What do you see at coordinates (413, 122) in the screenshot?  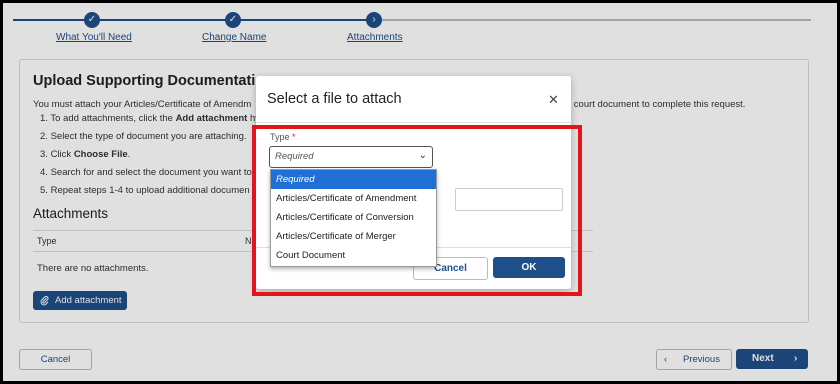 I see `dialog-header-divider` at bounding box center [413, 122].